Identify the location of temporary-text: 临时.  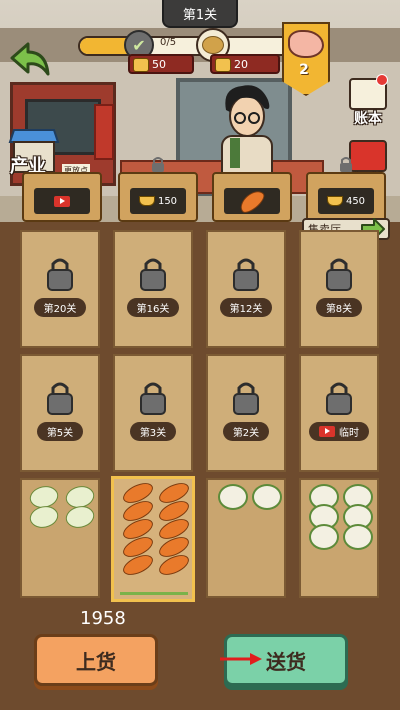
(349, 433).